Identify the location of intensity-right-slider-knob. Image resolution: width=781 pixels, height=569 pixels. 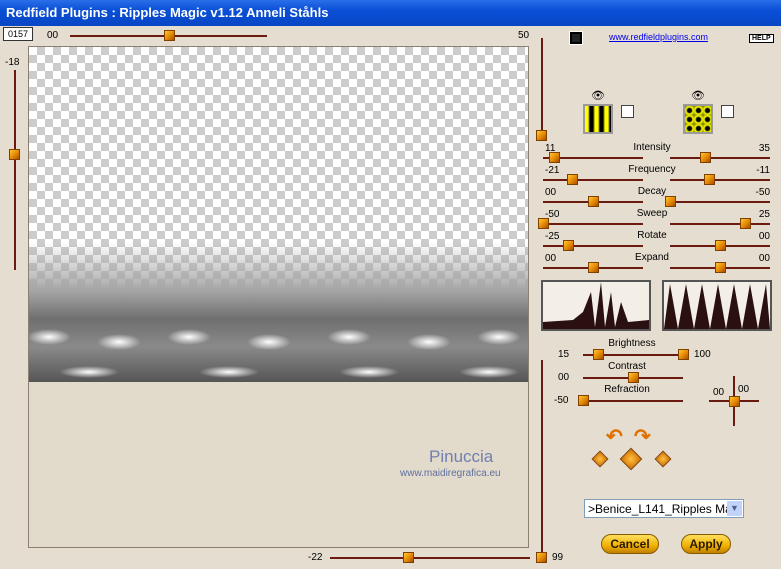
(705, 157).